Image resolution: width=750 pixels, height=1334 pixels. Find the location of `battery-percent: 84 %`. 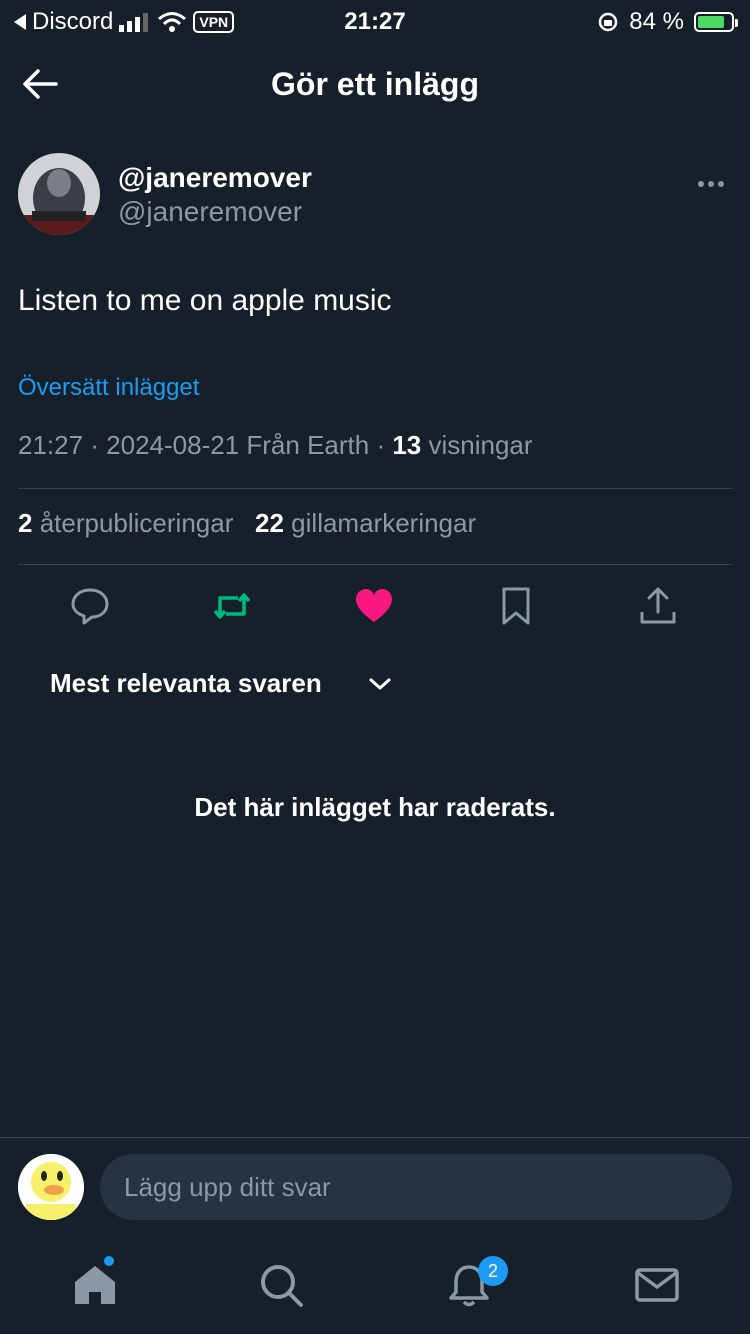

battery-percent: 84 % is located at coordinates (656, 21).